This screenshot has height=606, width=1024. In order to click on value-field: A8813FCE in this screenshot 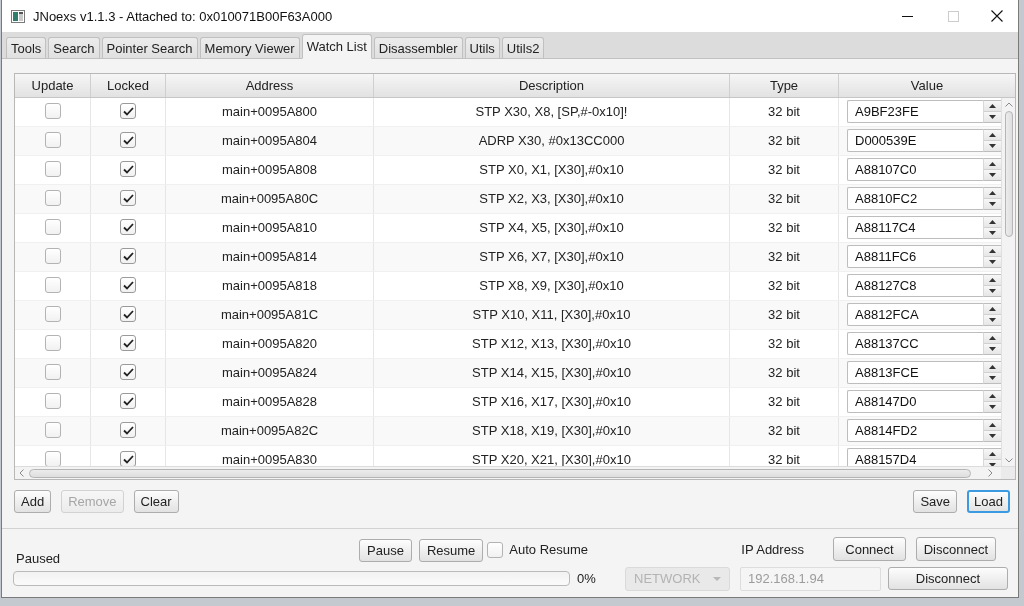, I will do `click(915, 372)`.